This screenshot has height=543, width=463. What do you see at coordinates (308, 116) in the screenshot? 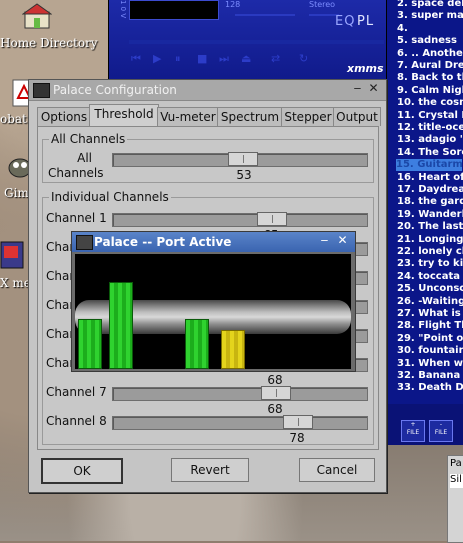
I see `tab-stepper: Stepper` at bounding box center [308, 116].